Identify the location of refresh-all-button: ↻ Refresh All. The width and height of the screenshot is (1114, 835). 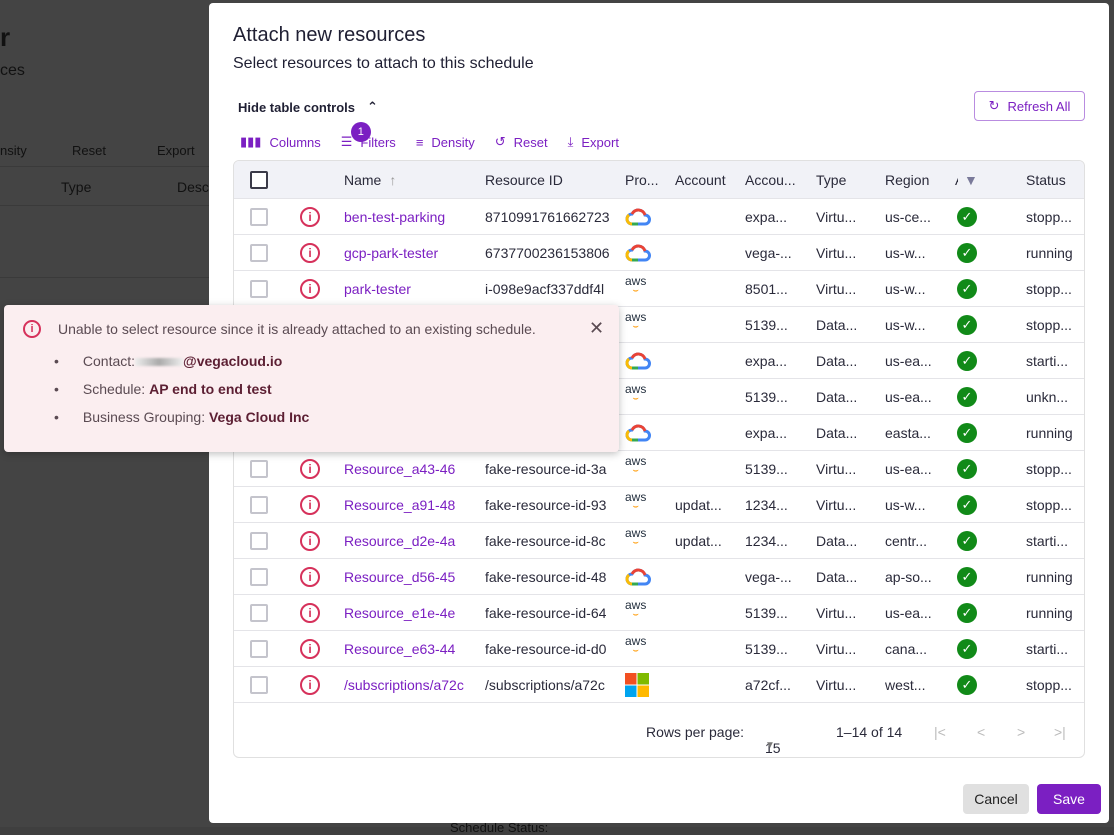
(1029, 106).